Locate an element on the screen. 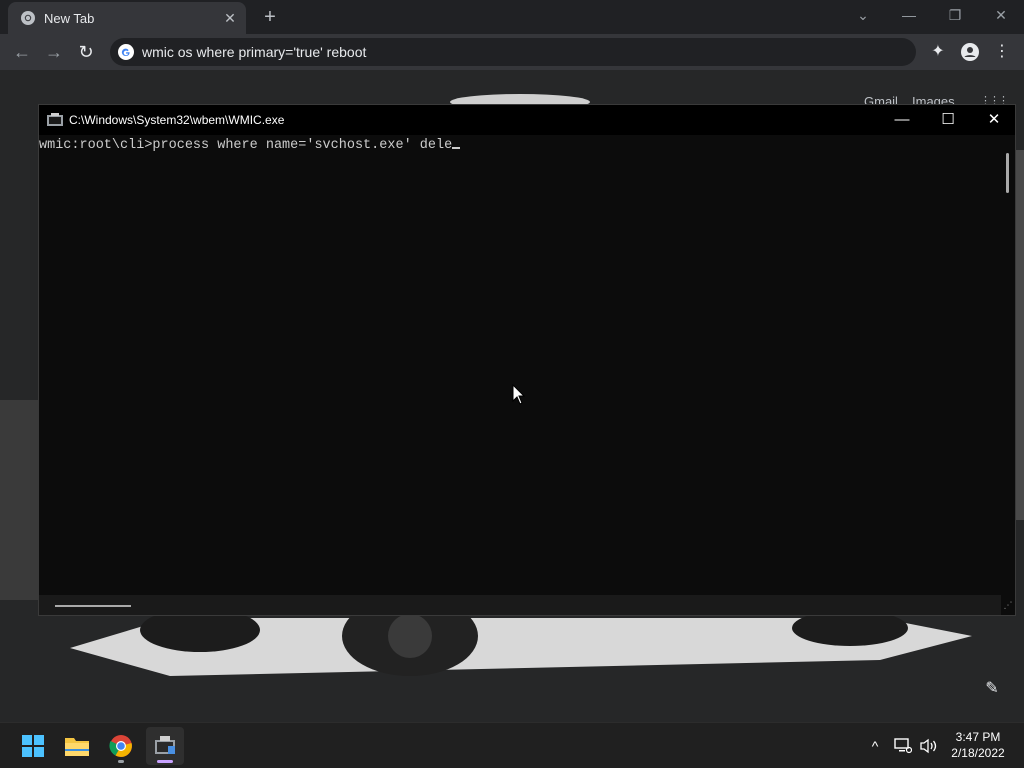 This screenshot has height=768, width=1024. volume-icon is located at coordinates (929, 746).